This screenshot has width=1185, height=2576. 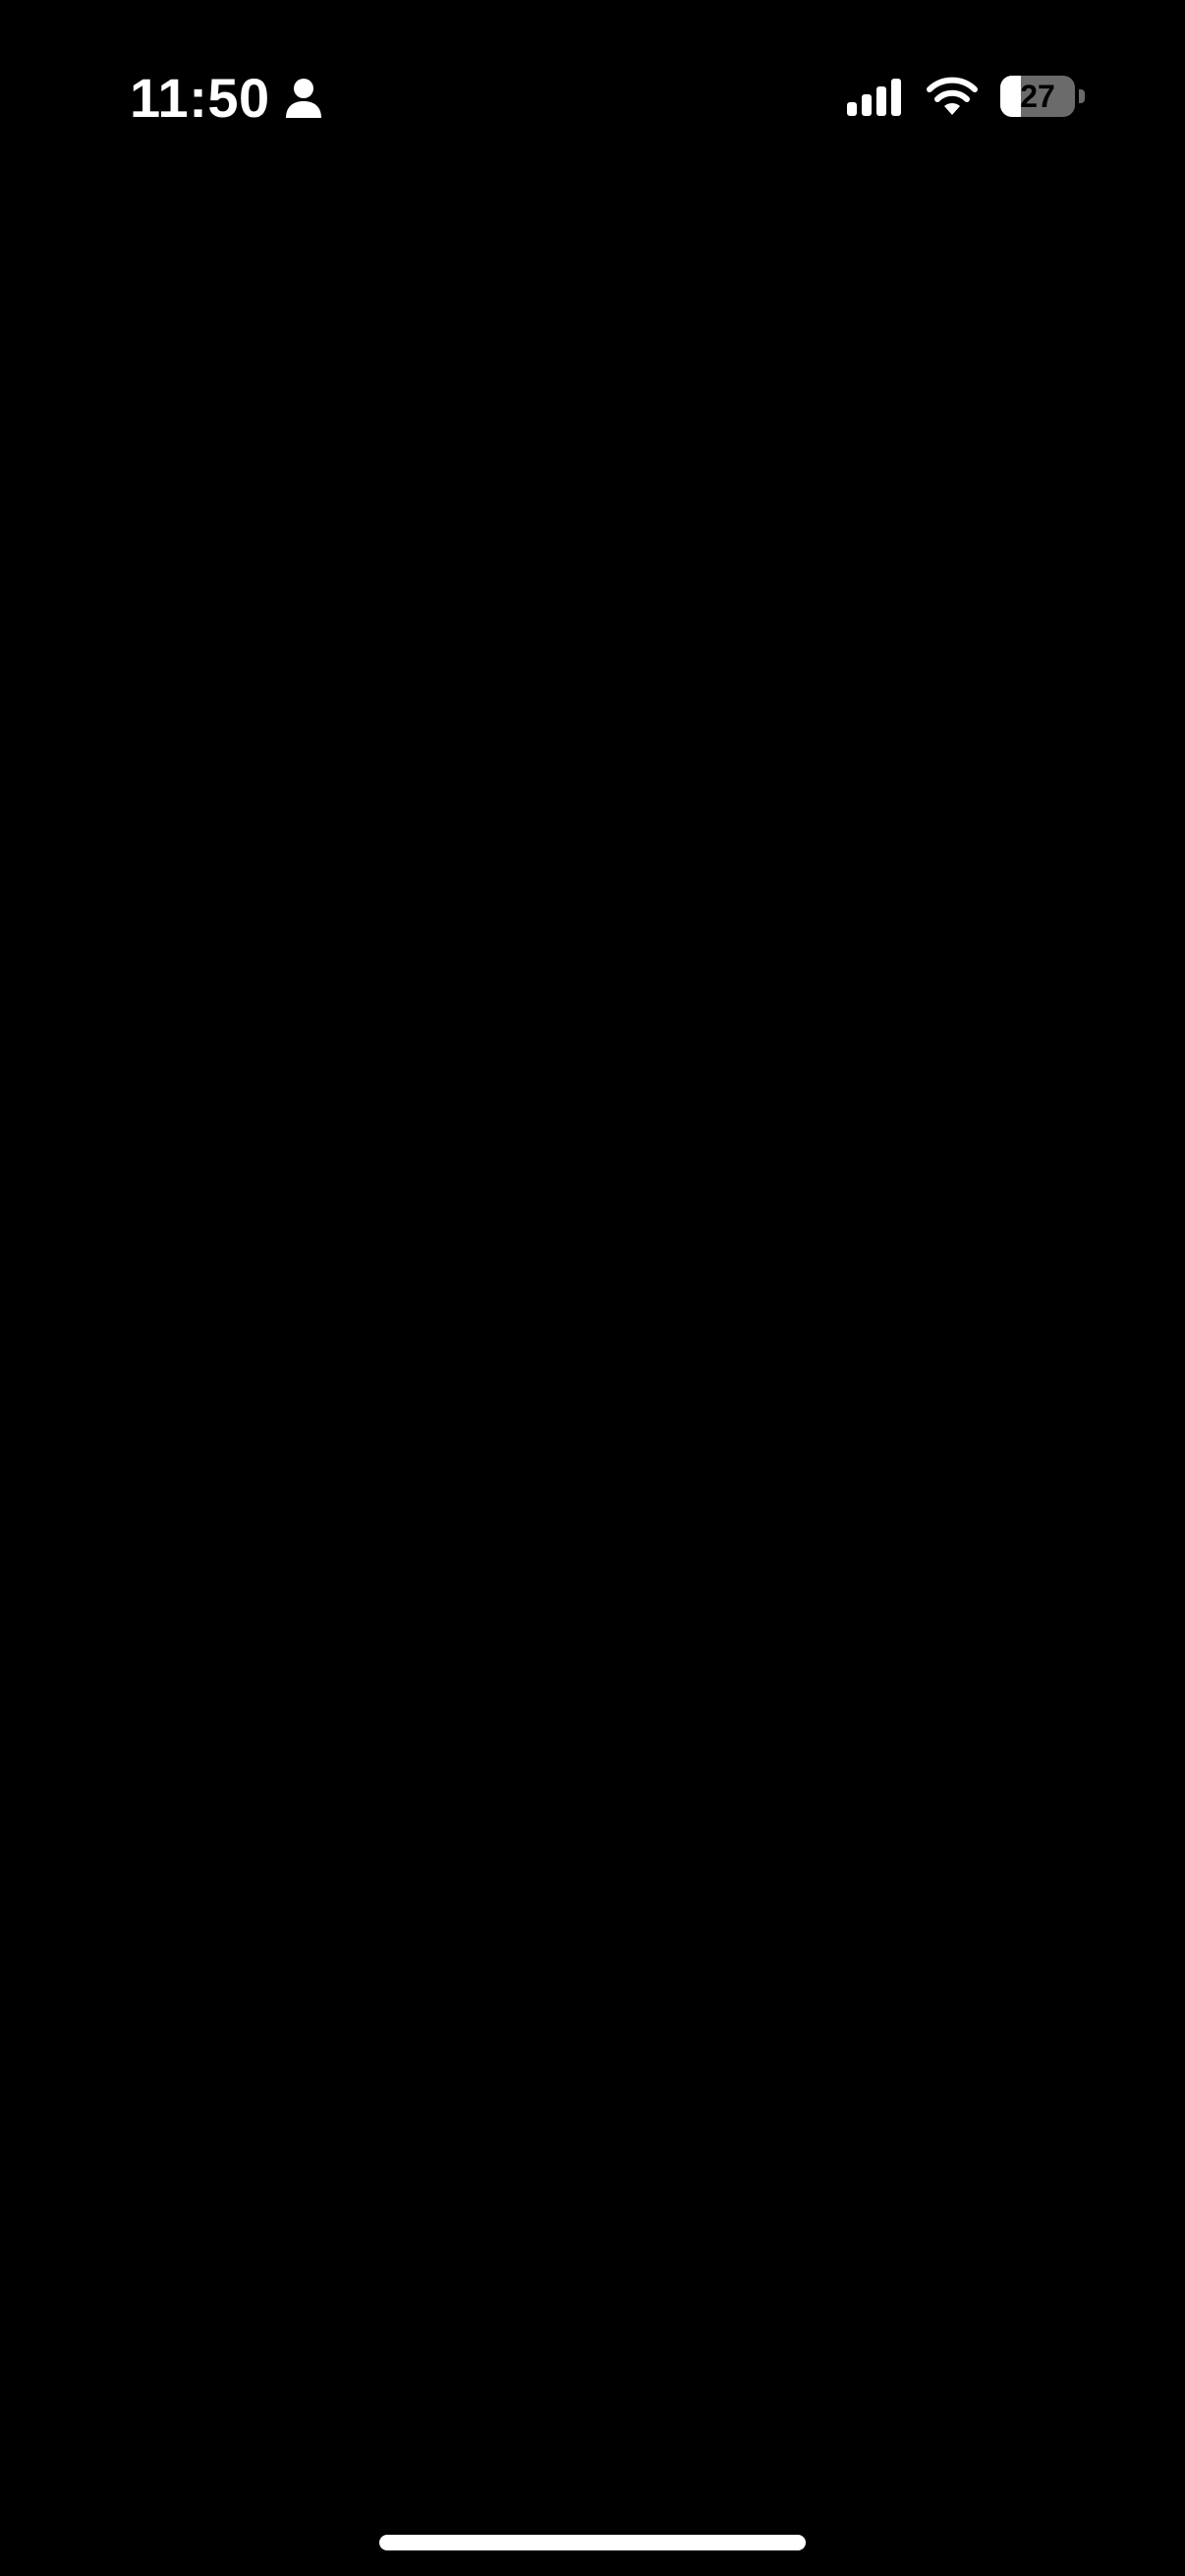 I want to click on wifi-icon, so click(x=953, y=96).